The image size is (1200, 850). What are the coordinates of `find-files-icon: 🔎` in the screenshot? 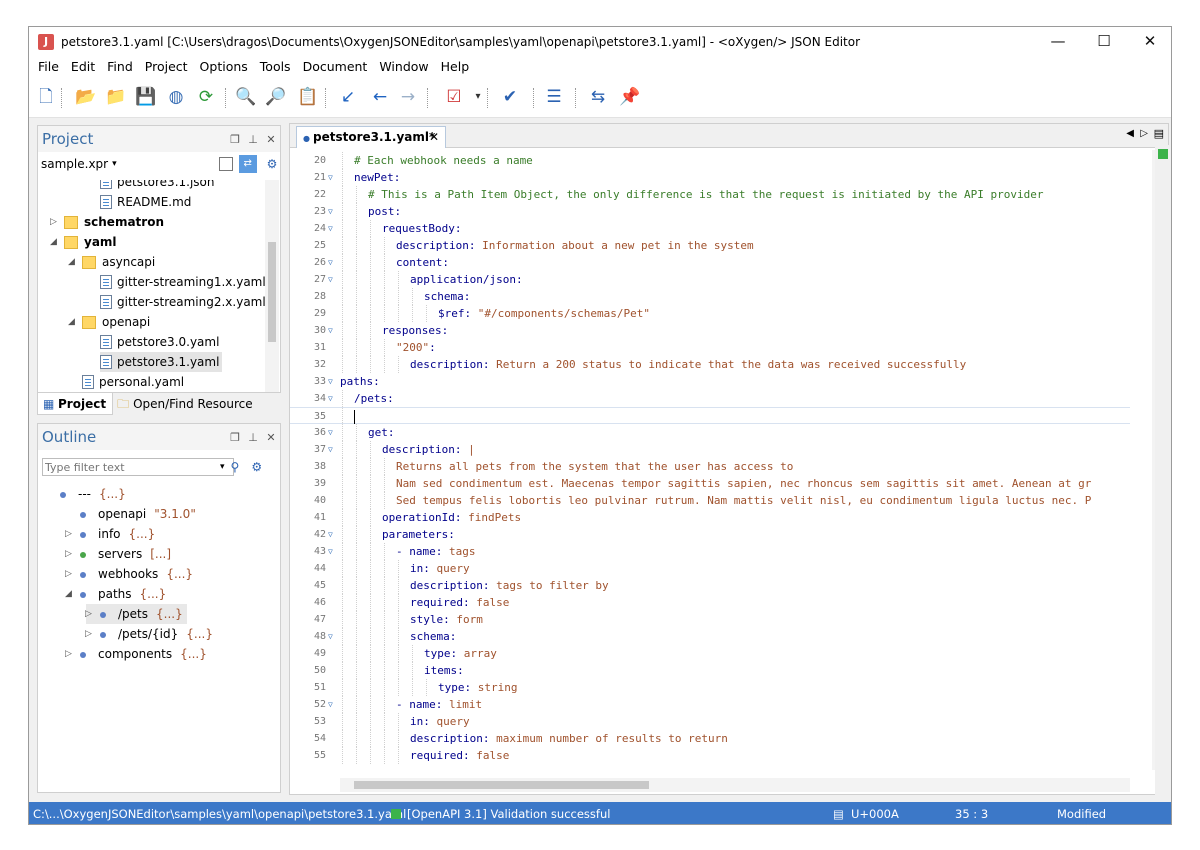 It's located at (276, 97).